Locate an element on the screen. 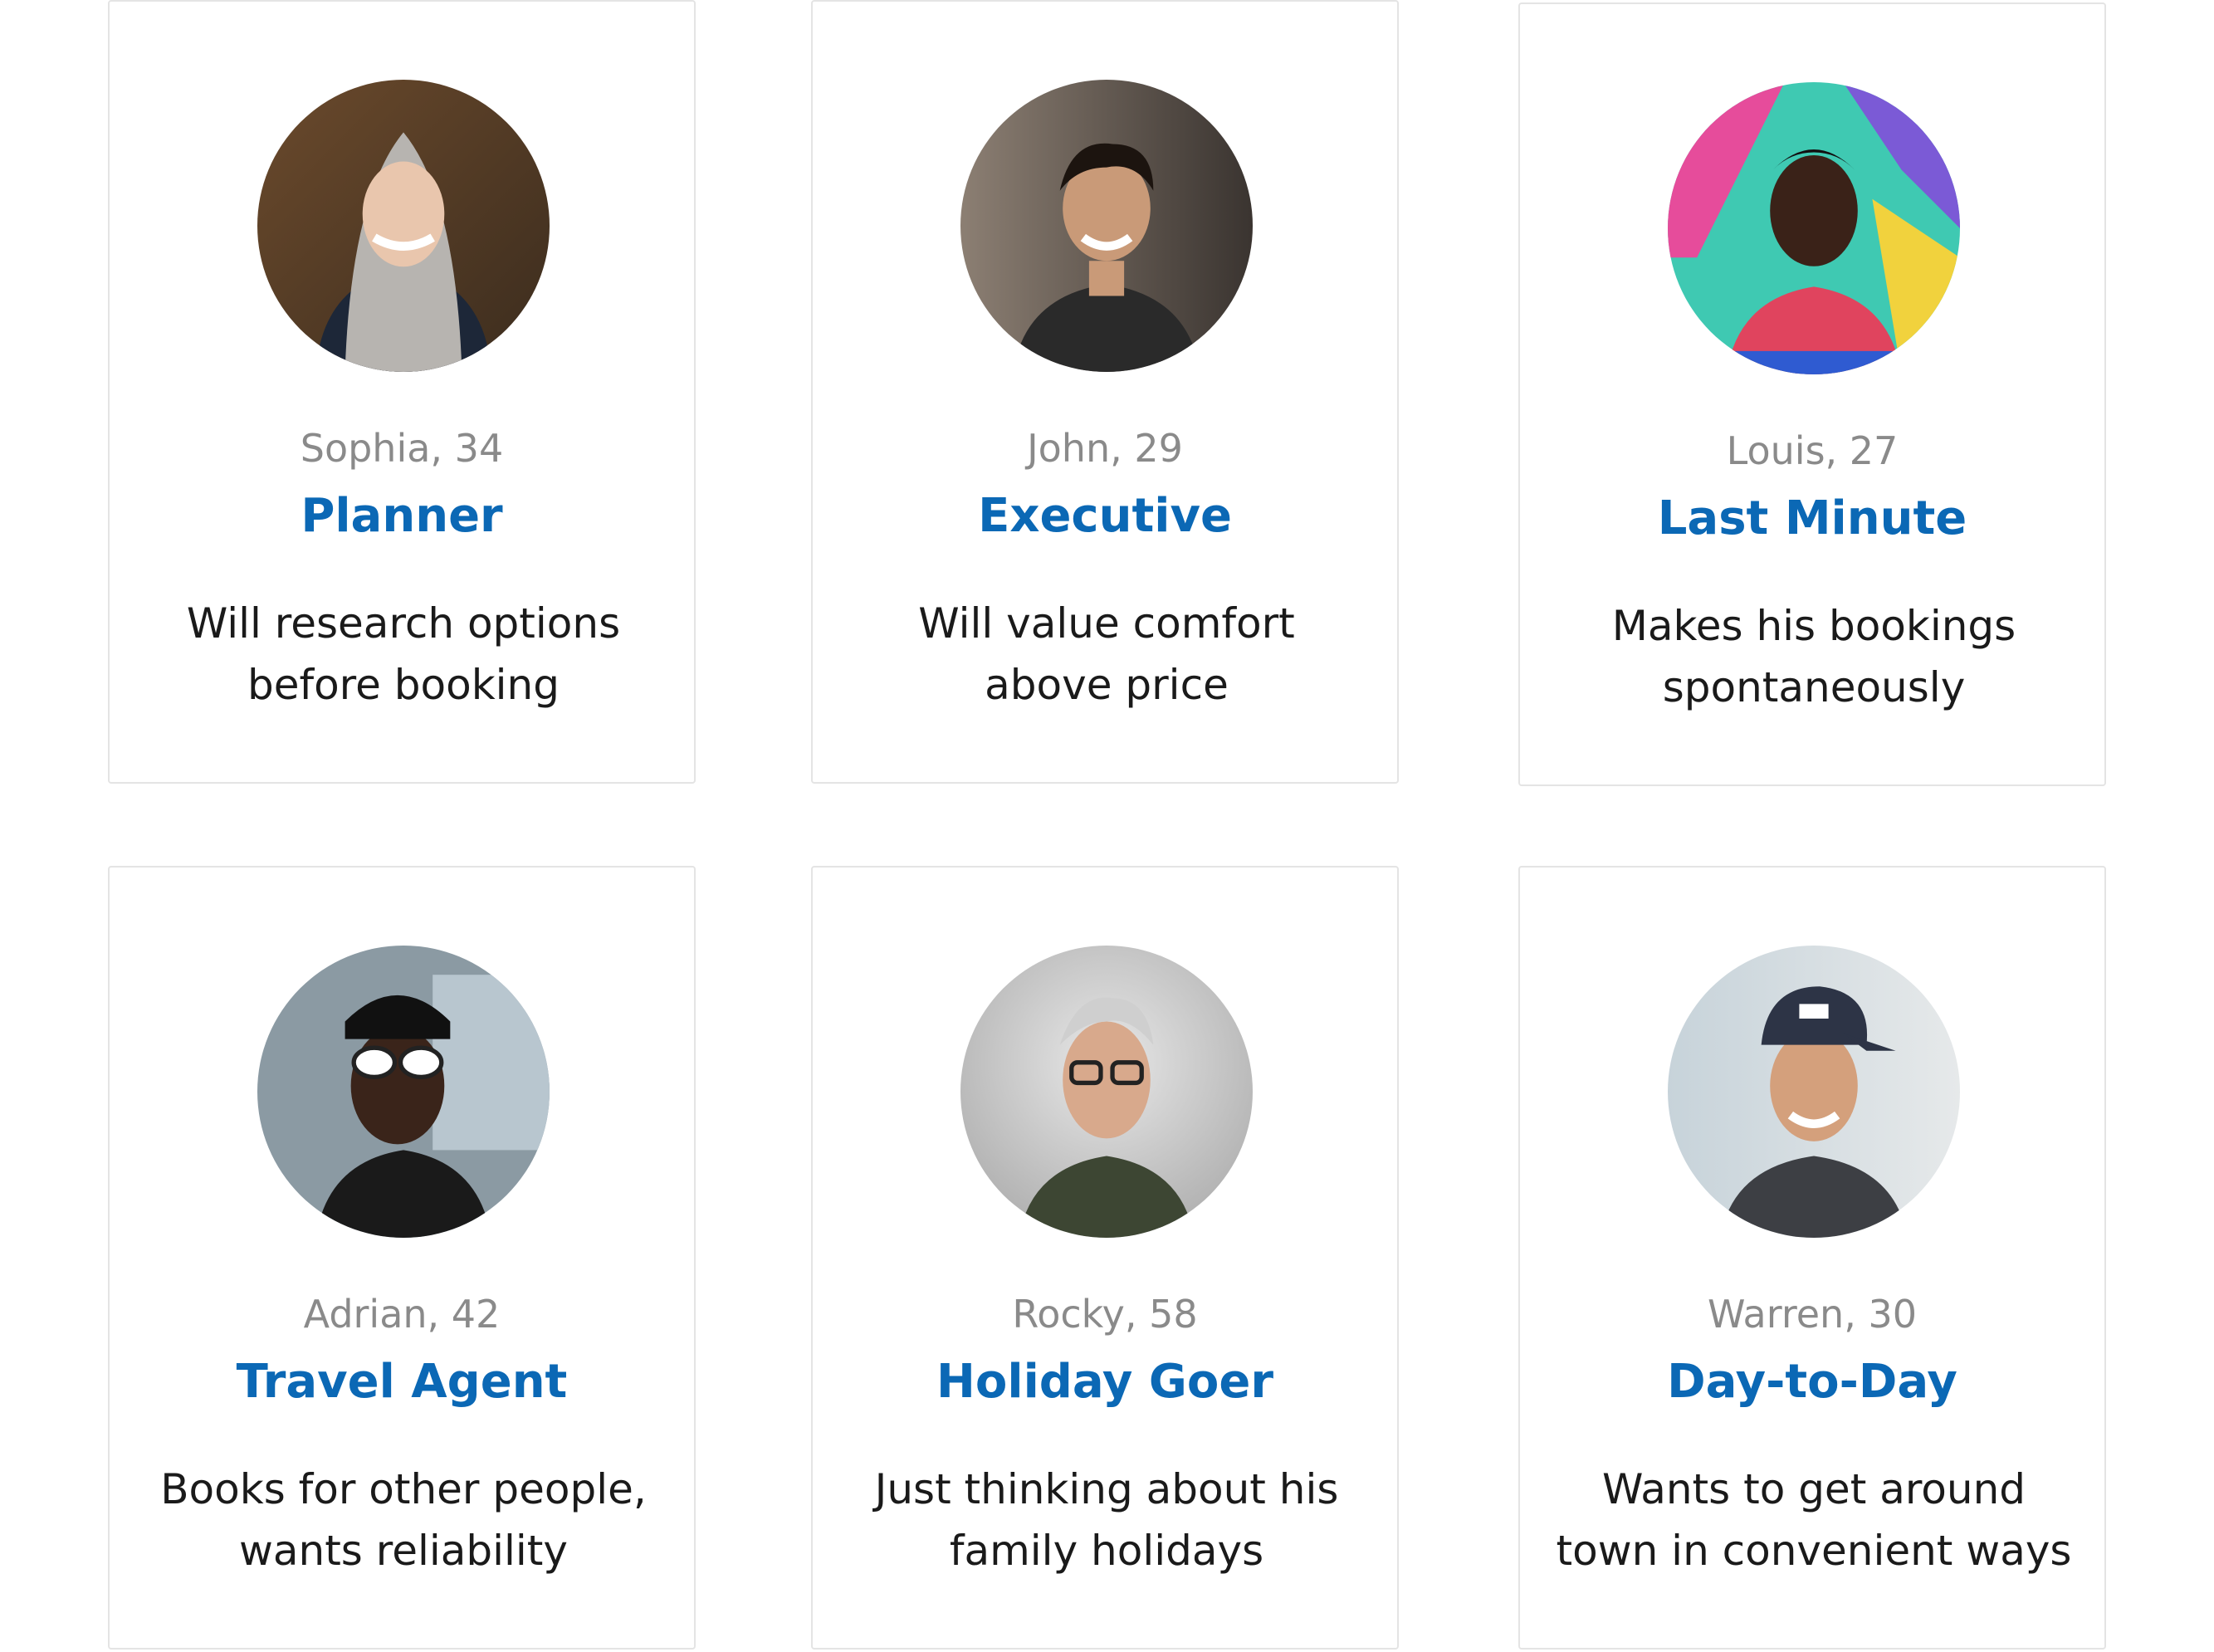 The height and width of the screenshot is (1652, 2214). persona-description-line: town in convenient ways is located at coordinates (1814, 1551).